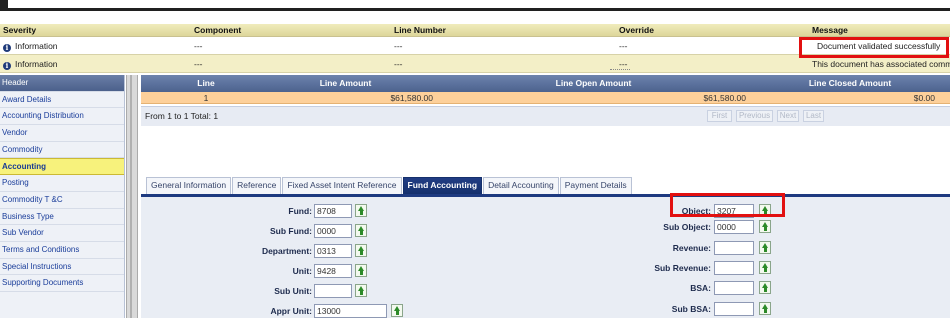  I want to click on sidebar-item-commodity: Commodity, so click(62, 150).